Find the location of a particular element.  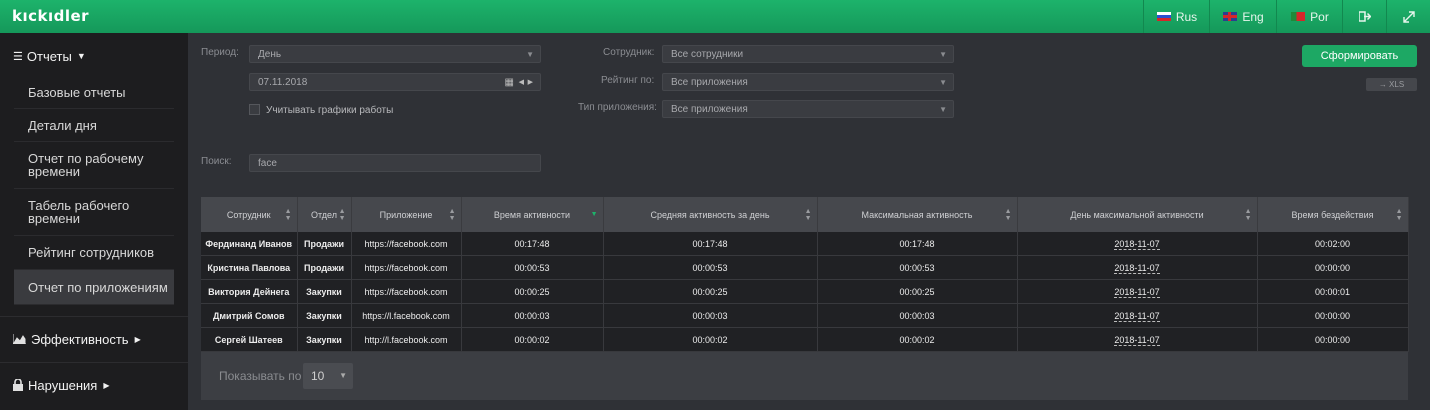

cell-avg-activity: 00:00:53 is located at coordinates (710, 267).